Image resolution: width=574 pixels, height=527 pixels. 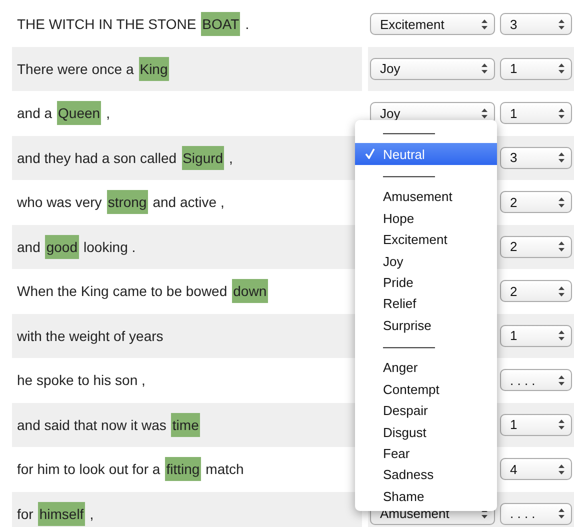 I want to click on menu-item: Fear, so click(x=426, y=453).